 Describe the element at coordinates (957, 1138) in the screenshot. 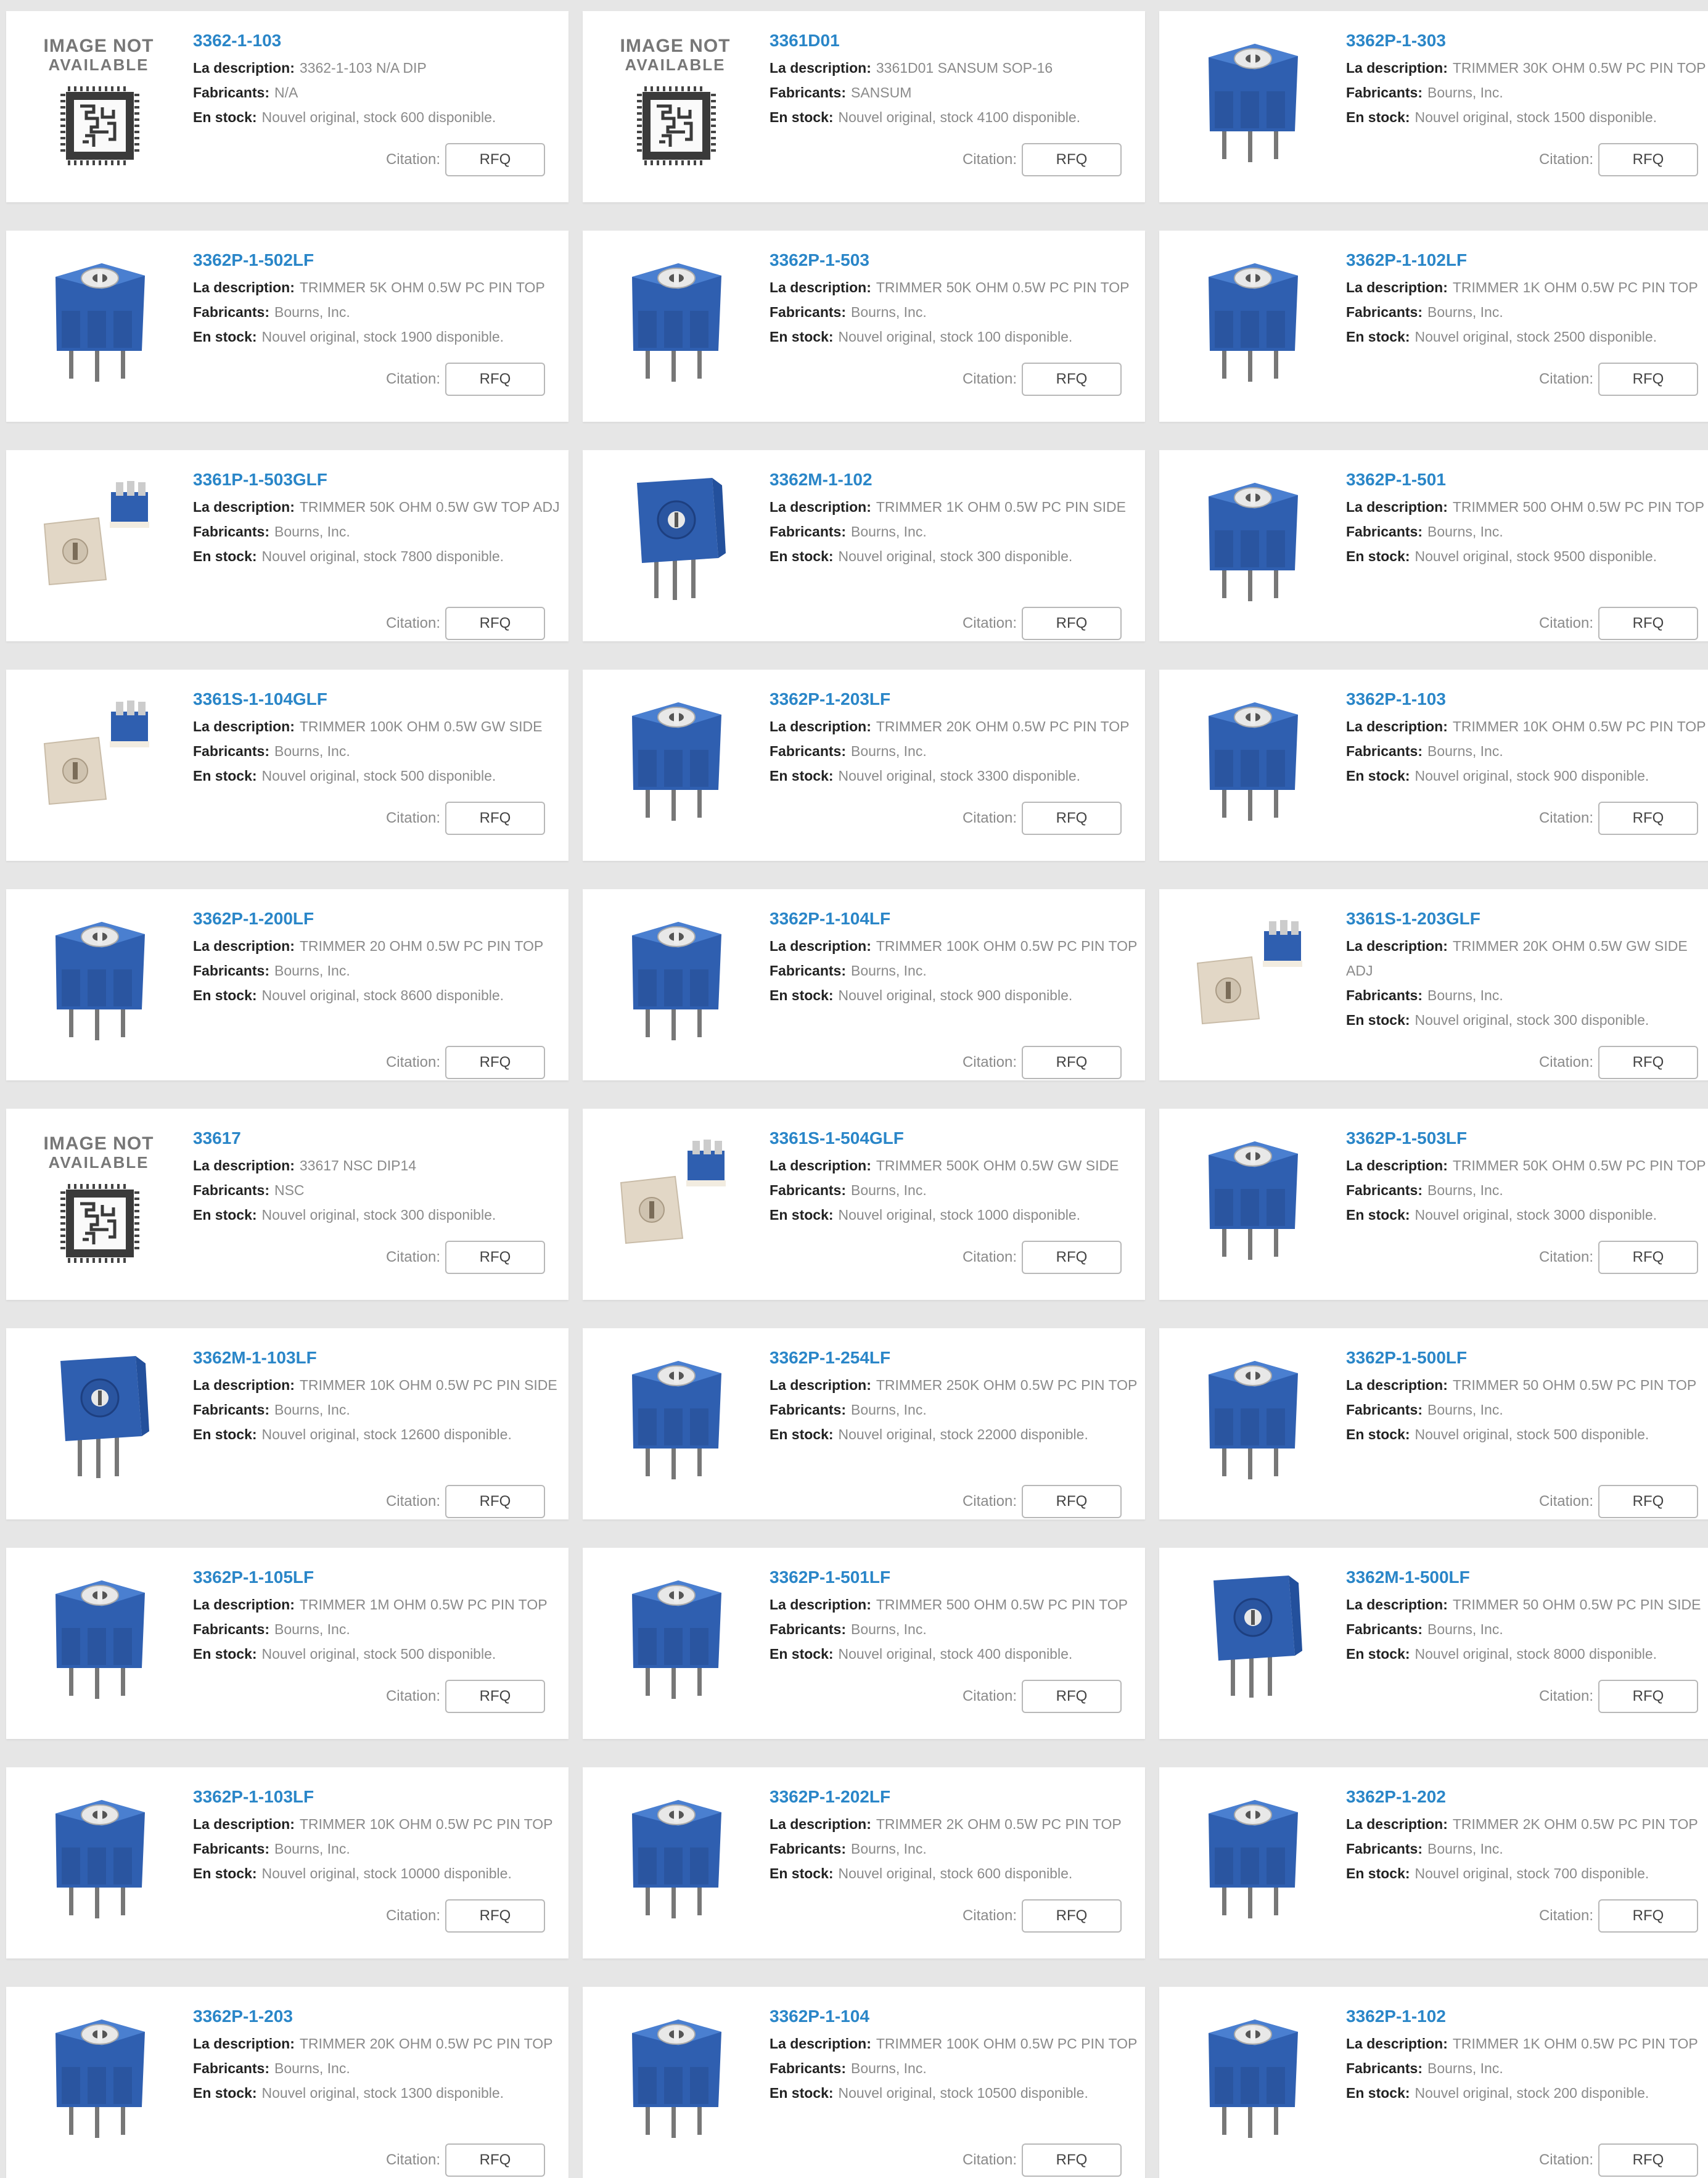

I see `part-number-link: 3361S-1-504GLF` at that location.